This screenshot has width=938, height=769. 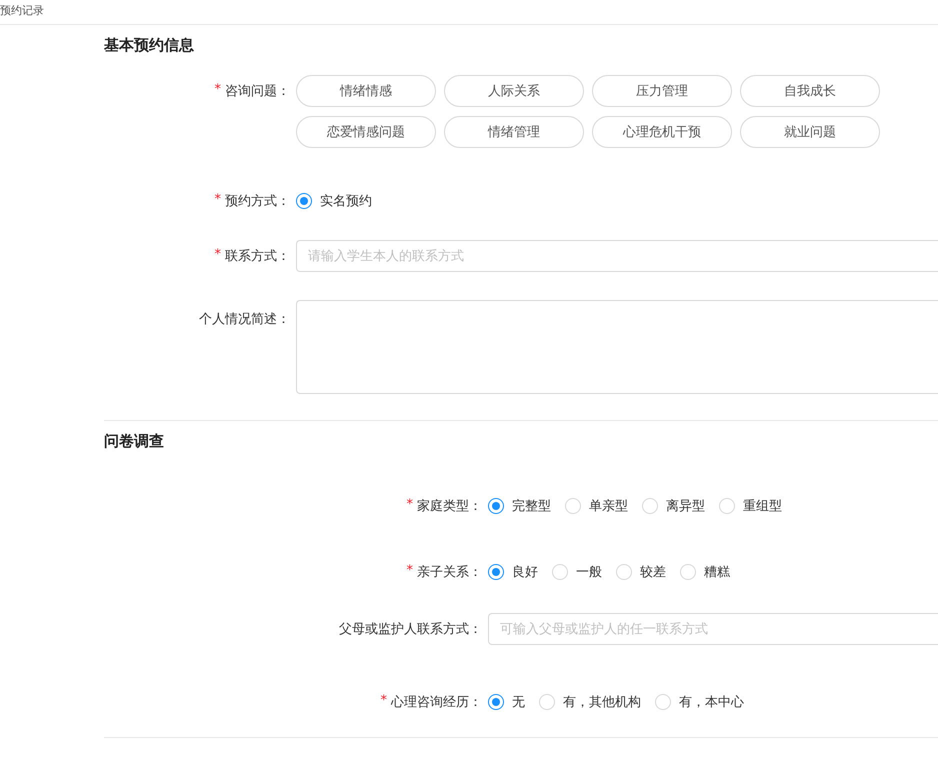 What do you see at coordinates (525, 572) in the screenshot?
I see `radio-label: 良好` at bounding box center [525, 572].